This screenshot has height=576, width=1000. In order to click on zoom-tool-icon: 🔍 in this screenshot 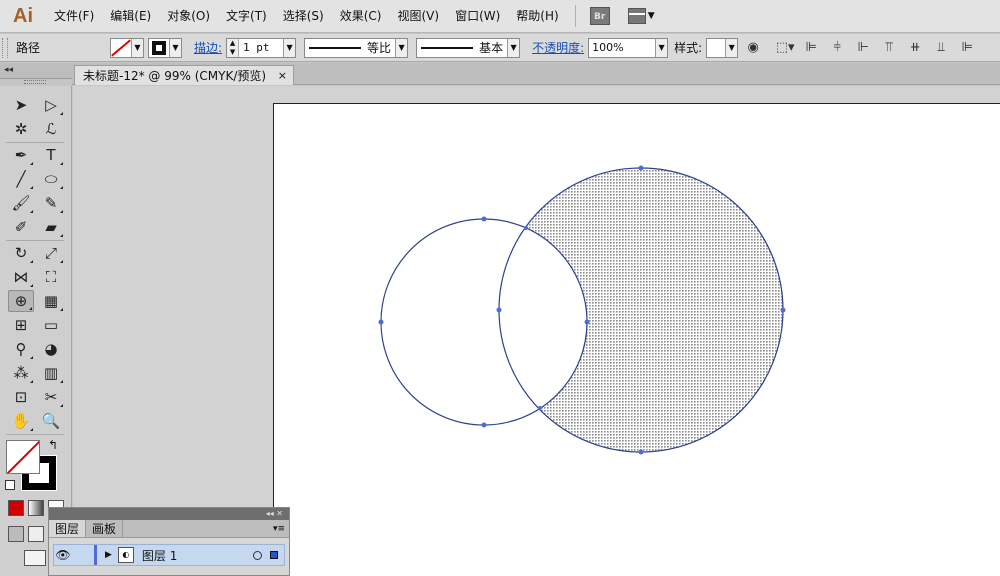, I will do `click(51, 421)`.